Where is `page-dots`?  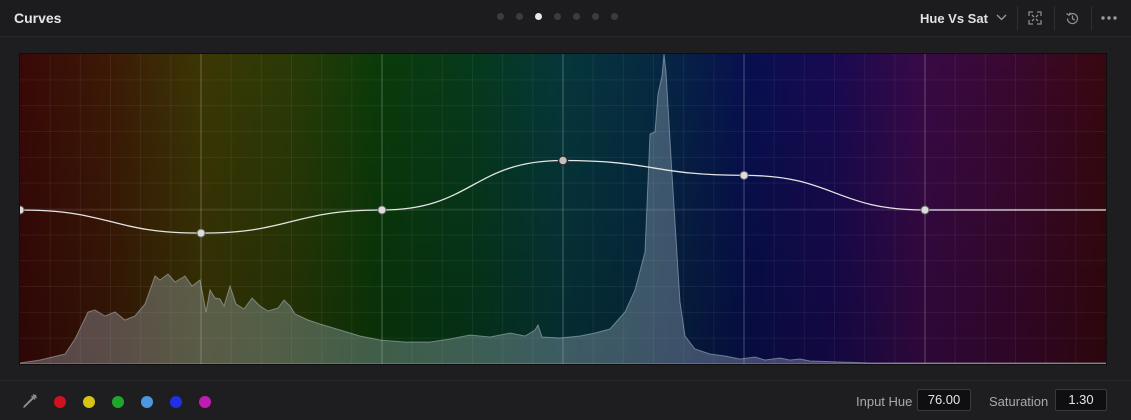 page-dots is located at coordinates (557, 18).